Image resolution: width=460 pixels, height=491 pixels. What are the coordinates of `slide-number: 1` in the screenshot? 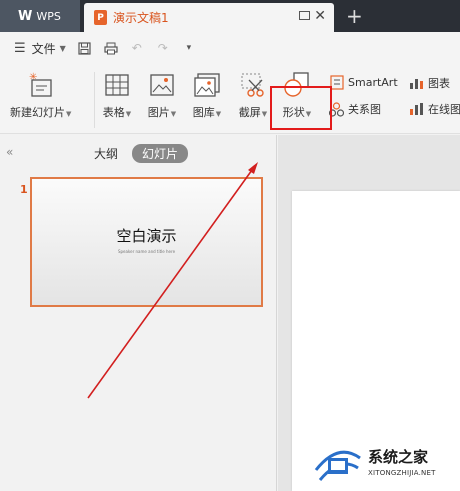 It's located at (24, 189).